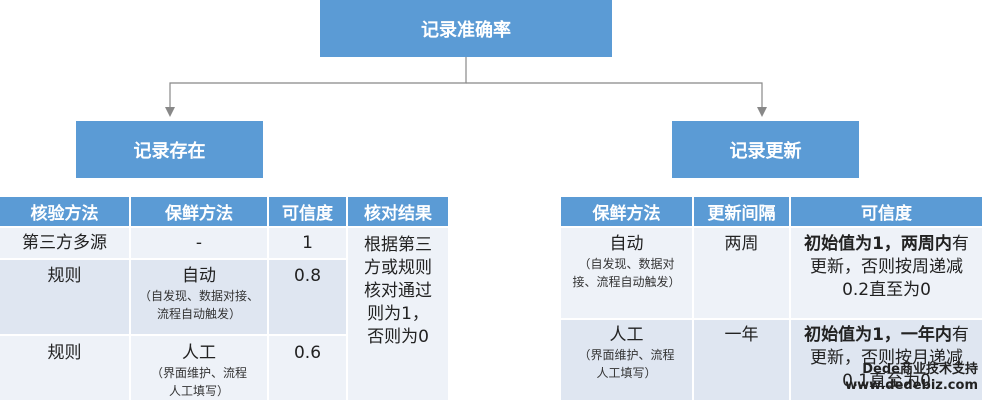 This screenshot has height=400, width=984. Describe the element at coordinates (886, 273) in the screenshot. I see `table-row-cell: 初始值为1，两周内有更新，否则按周递减0.2直至为0` at that location.